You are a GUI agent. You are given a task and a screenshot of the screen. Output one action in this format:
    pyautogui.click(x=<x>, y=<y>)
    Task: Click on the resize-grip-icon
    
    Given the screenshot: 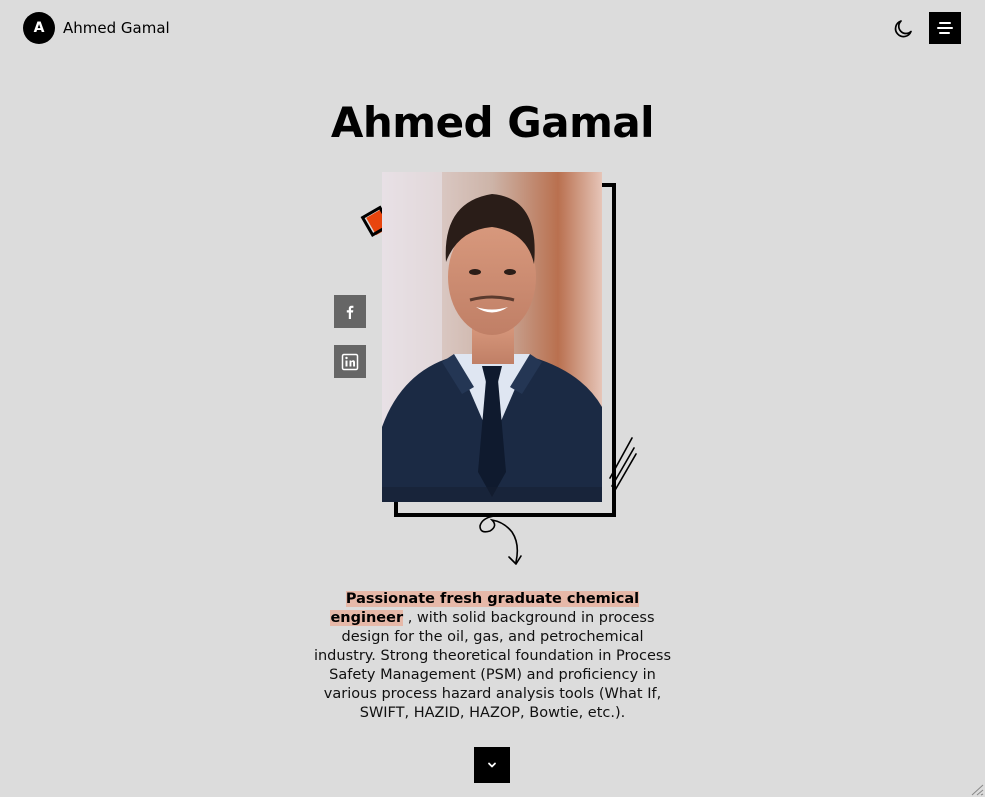 What is the action you would take?
    pyautogui.click(x=977, y=789)
    